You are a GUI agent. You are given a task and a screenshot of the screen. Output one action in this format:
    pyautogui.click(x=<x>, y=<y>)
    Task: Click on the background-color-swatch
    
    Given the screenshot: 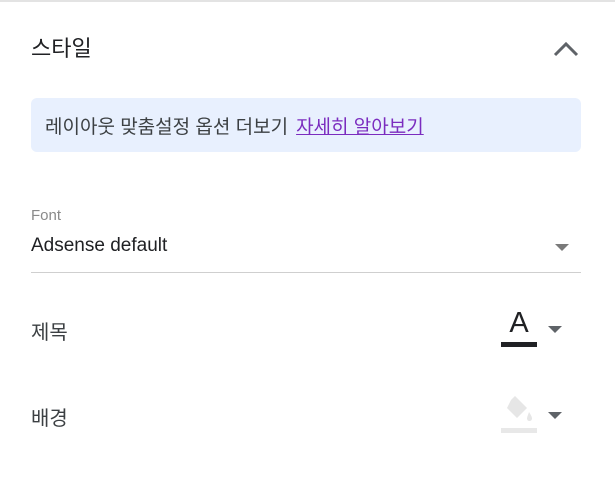 What is the action you would take?
    pyautogui.click(x=519, y=430)
    